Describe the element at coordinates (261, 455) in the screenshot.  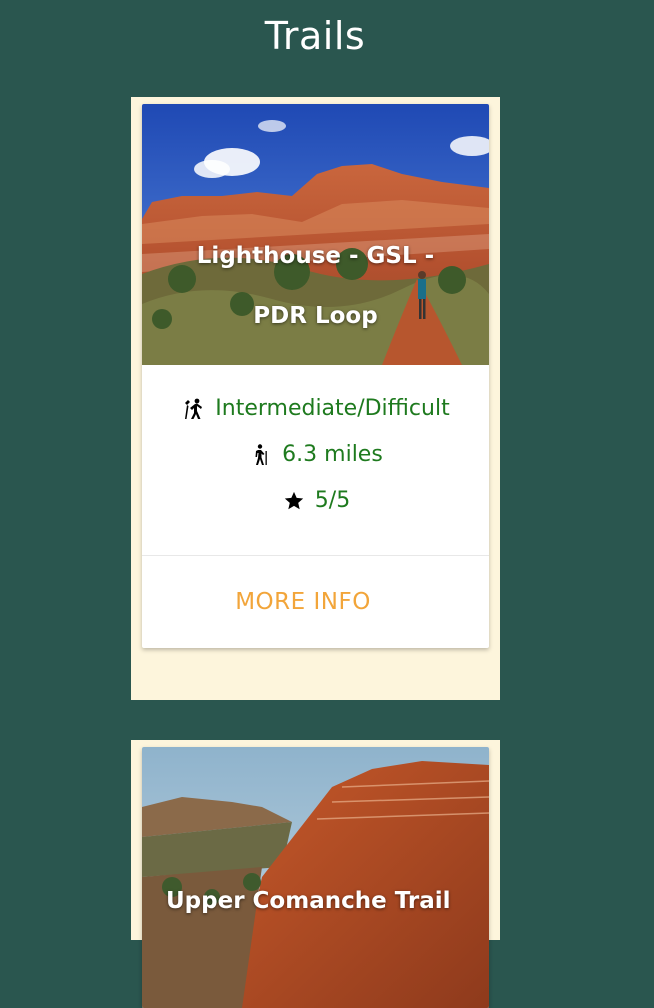
I see `hiker-icon` at that location.